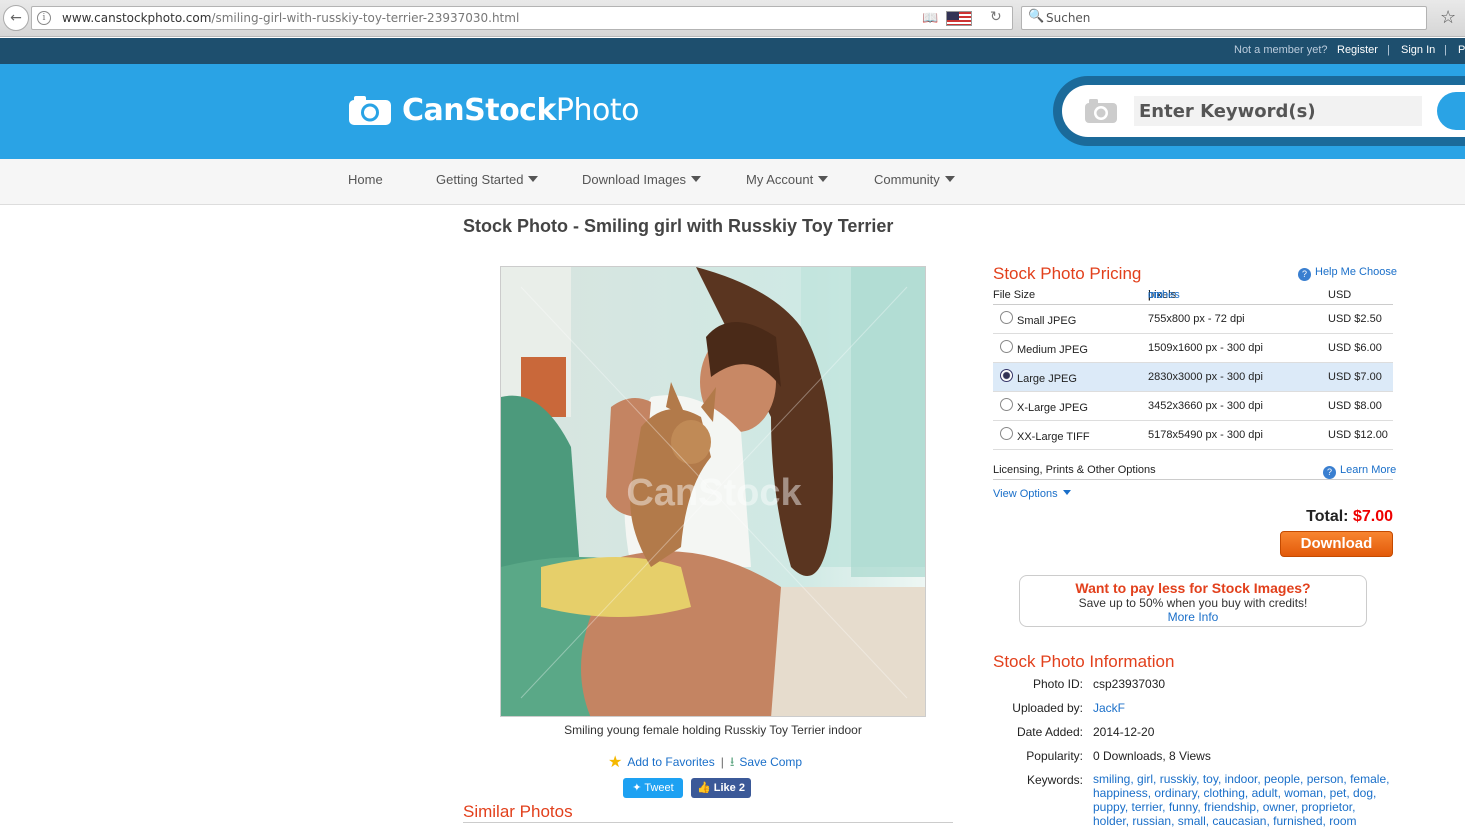 The height and width of the screenshot is (828, 1465). I want to click on keyword-link: people, so click(1282, 779).